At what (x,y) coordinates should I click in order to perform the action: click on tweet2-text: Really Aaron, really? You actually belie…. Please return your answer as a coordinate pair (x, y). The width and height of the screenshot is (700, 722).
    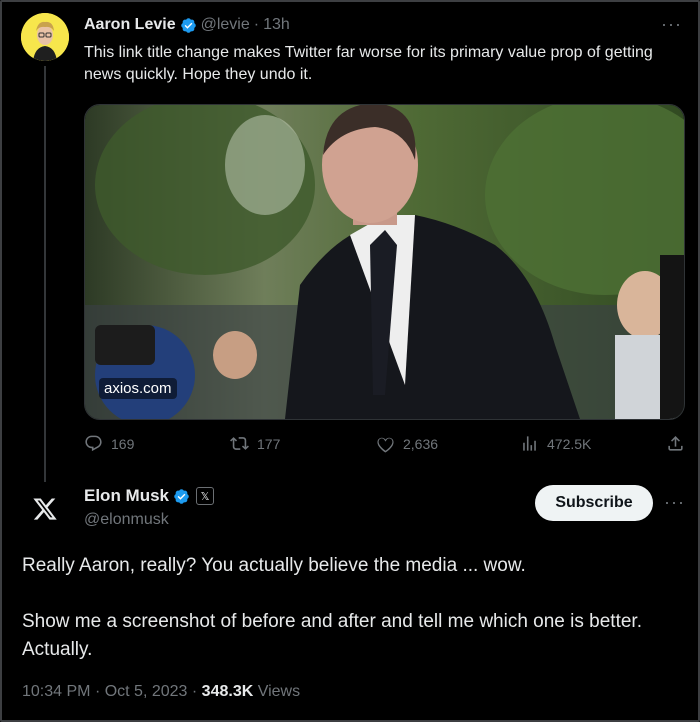
    Looking at the image, I should click on (352, 608).